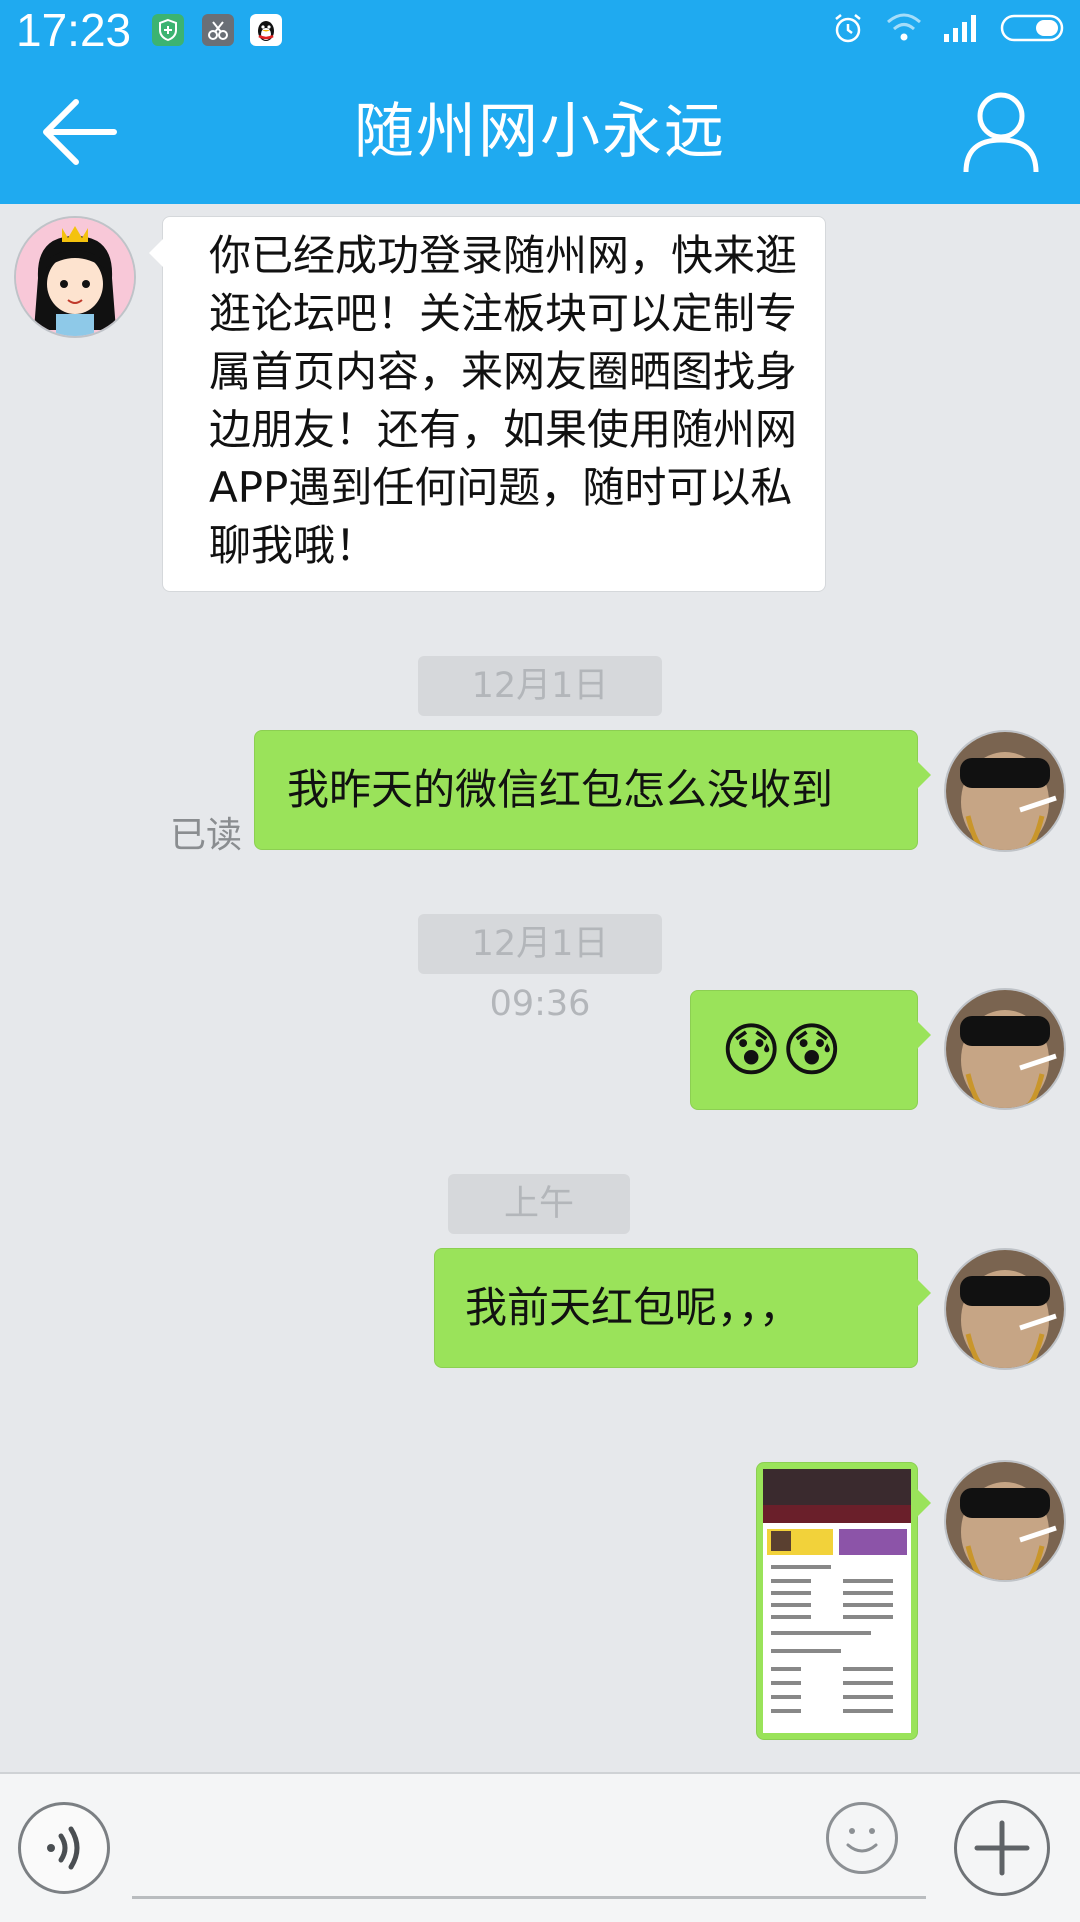  I want to click on outgoing-message-bubble: 我前天红包呢，，，, so click(682, 1308).